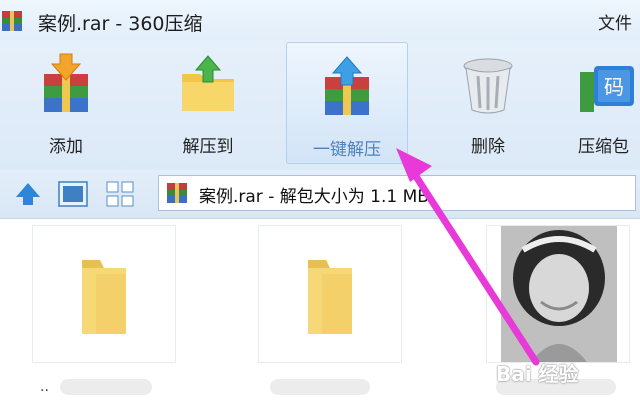 Image resolution: width=640 pixels, height=419 pixels. I want to click on address-text: 案例.rar - 解包大小为 1.1 MB, so click(314, 197).